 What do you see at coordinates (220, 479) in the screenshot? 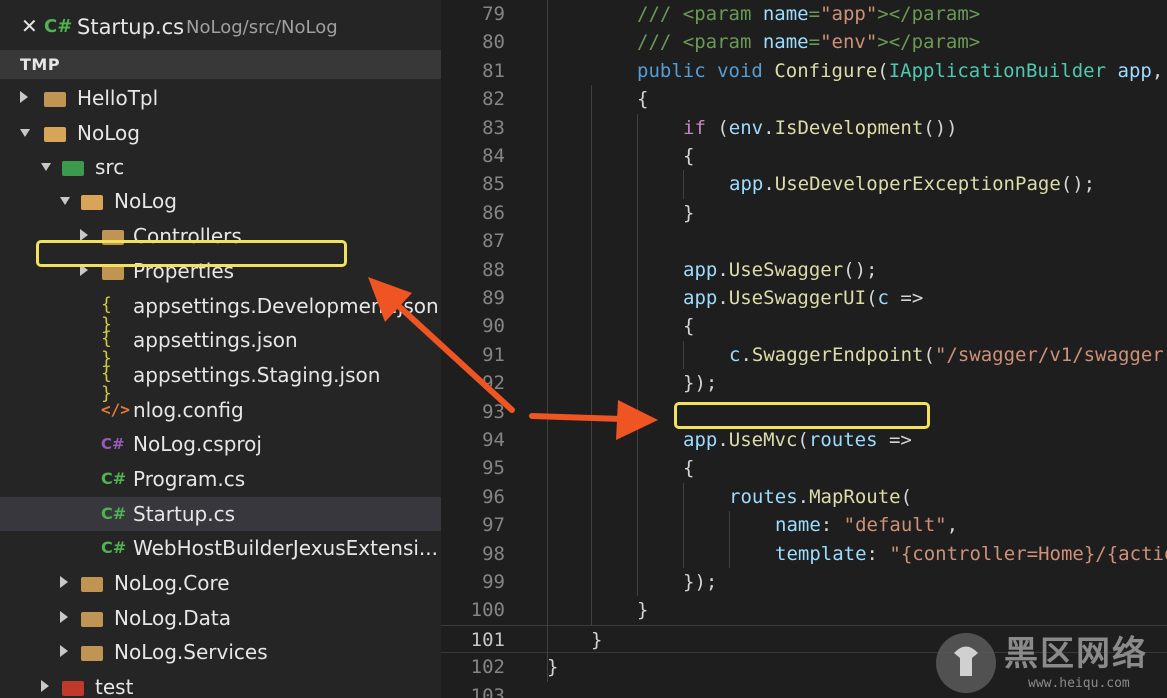
I see `tree-item-program-cs: C# Program.cs` at bounding box center [220, 479].